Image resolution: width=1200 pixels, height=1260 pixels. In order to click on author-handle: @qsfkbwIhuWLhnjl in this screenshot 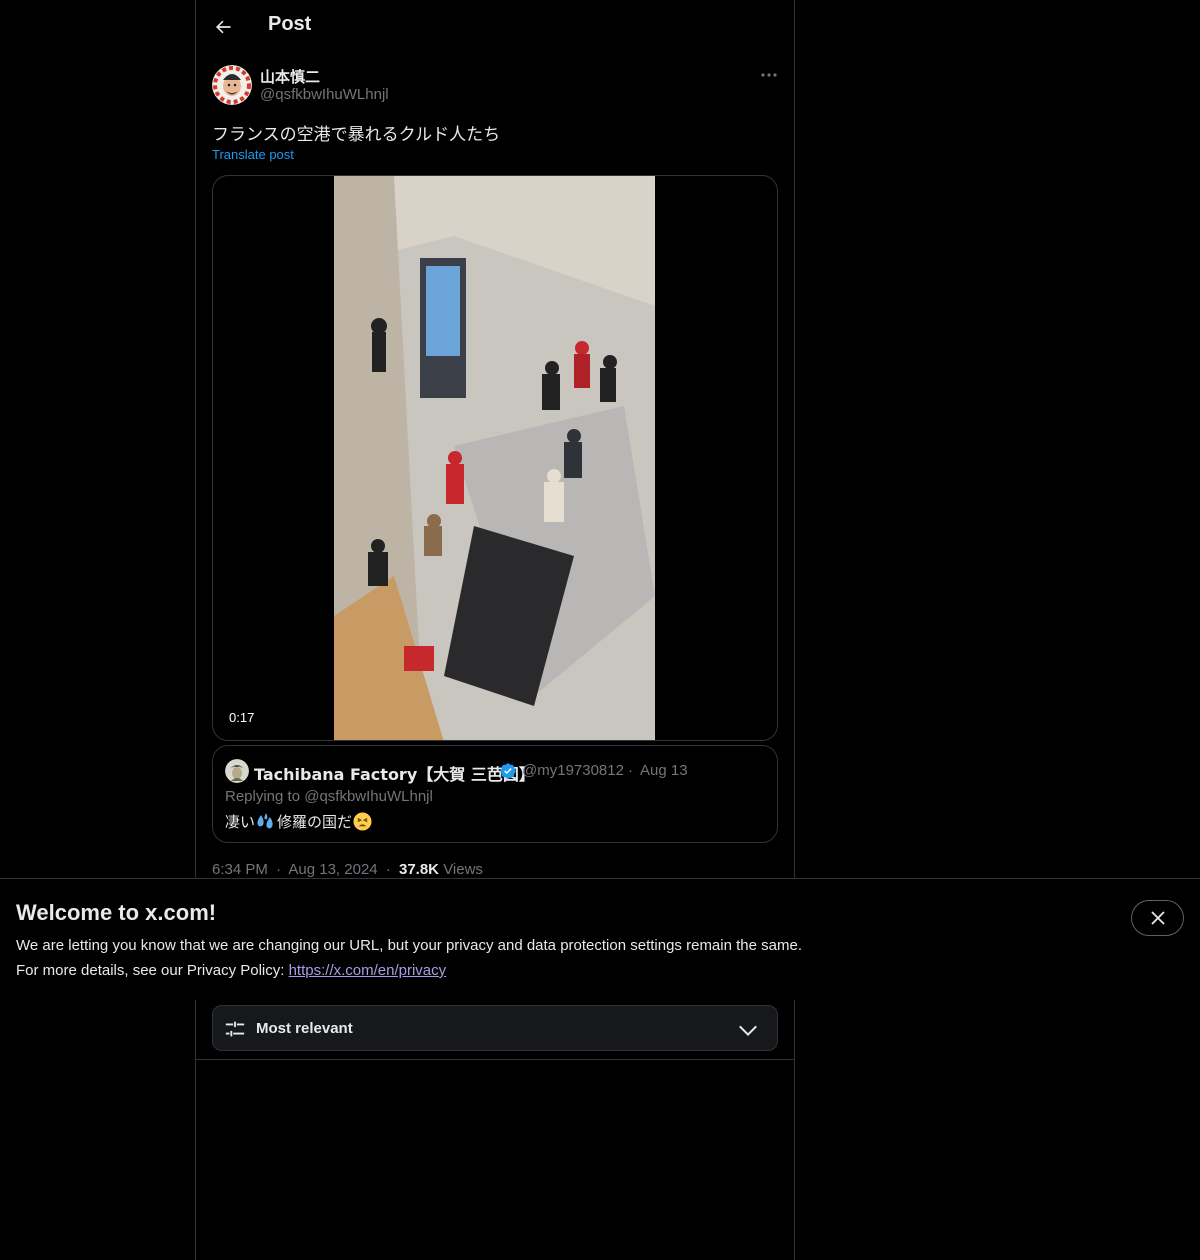, I will do `click(324, 94)`.